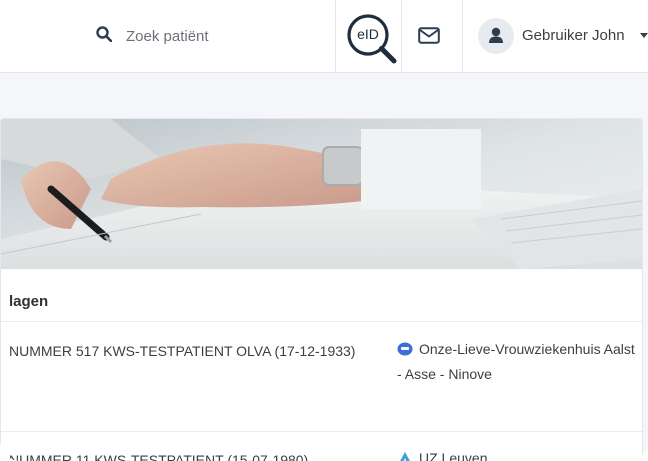 The width and height of the screenshot is (648, 461). What do you see at coordinates (226, 36) in the screenshot?
I see `search-input` at bounding box center [226, 36].